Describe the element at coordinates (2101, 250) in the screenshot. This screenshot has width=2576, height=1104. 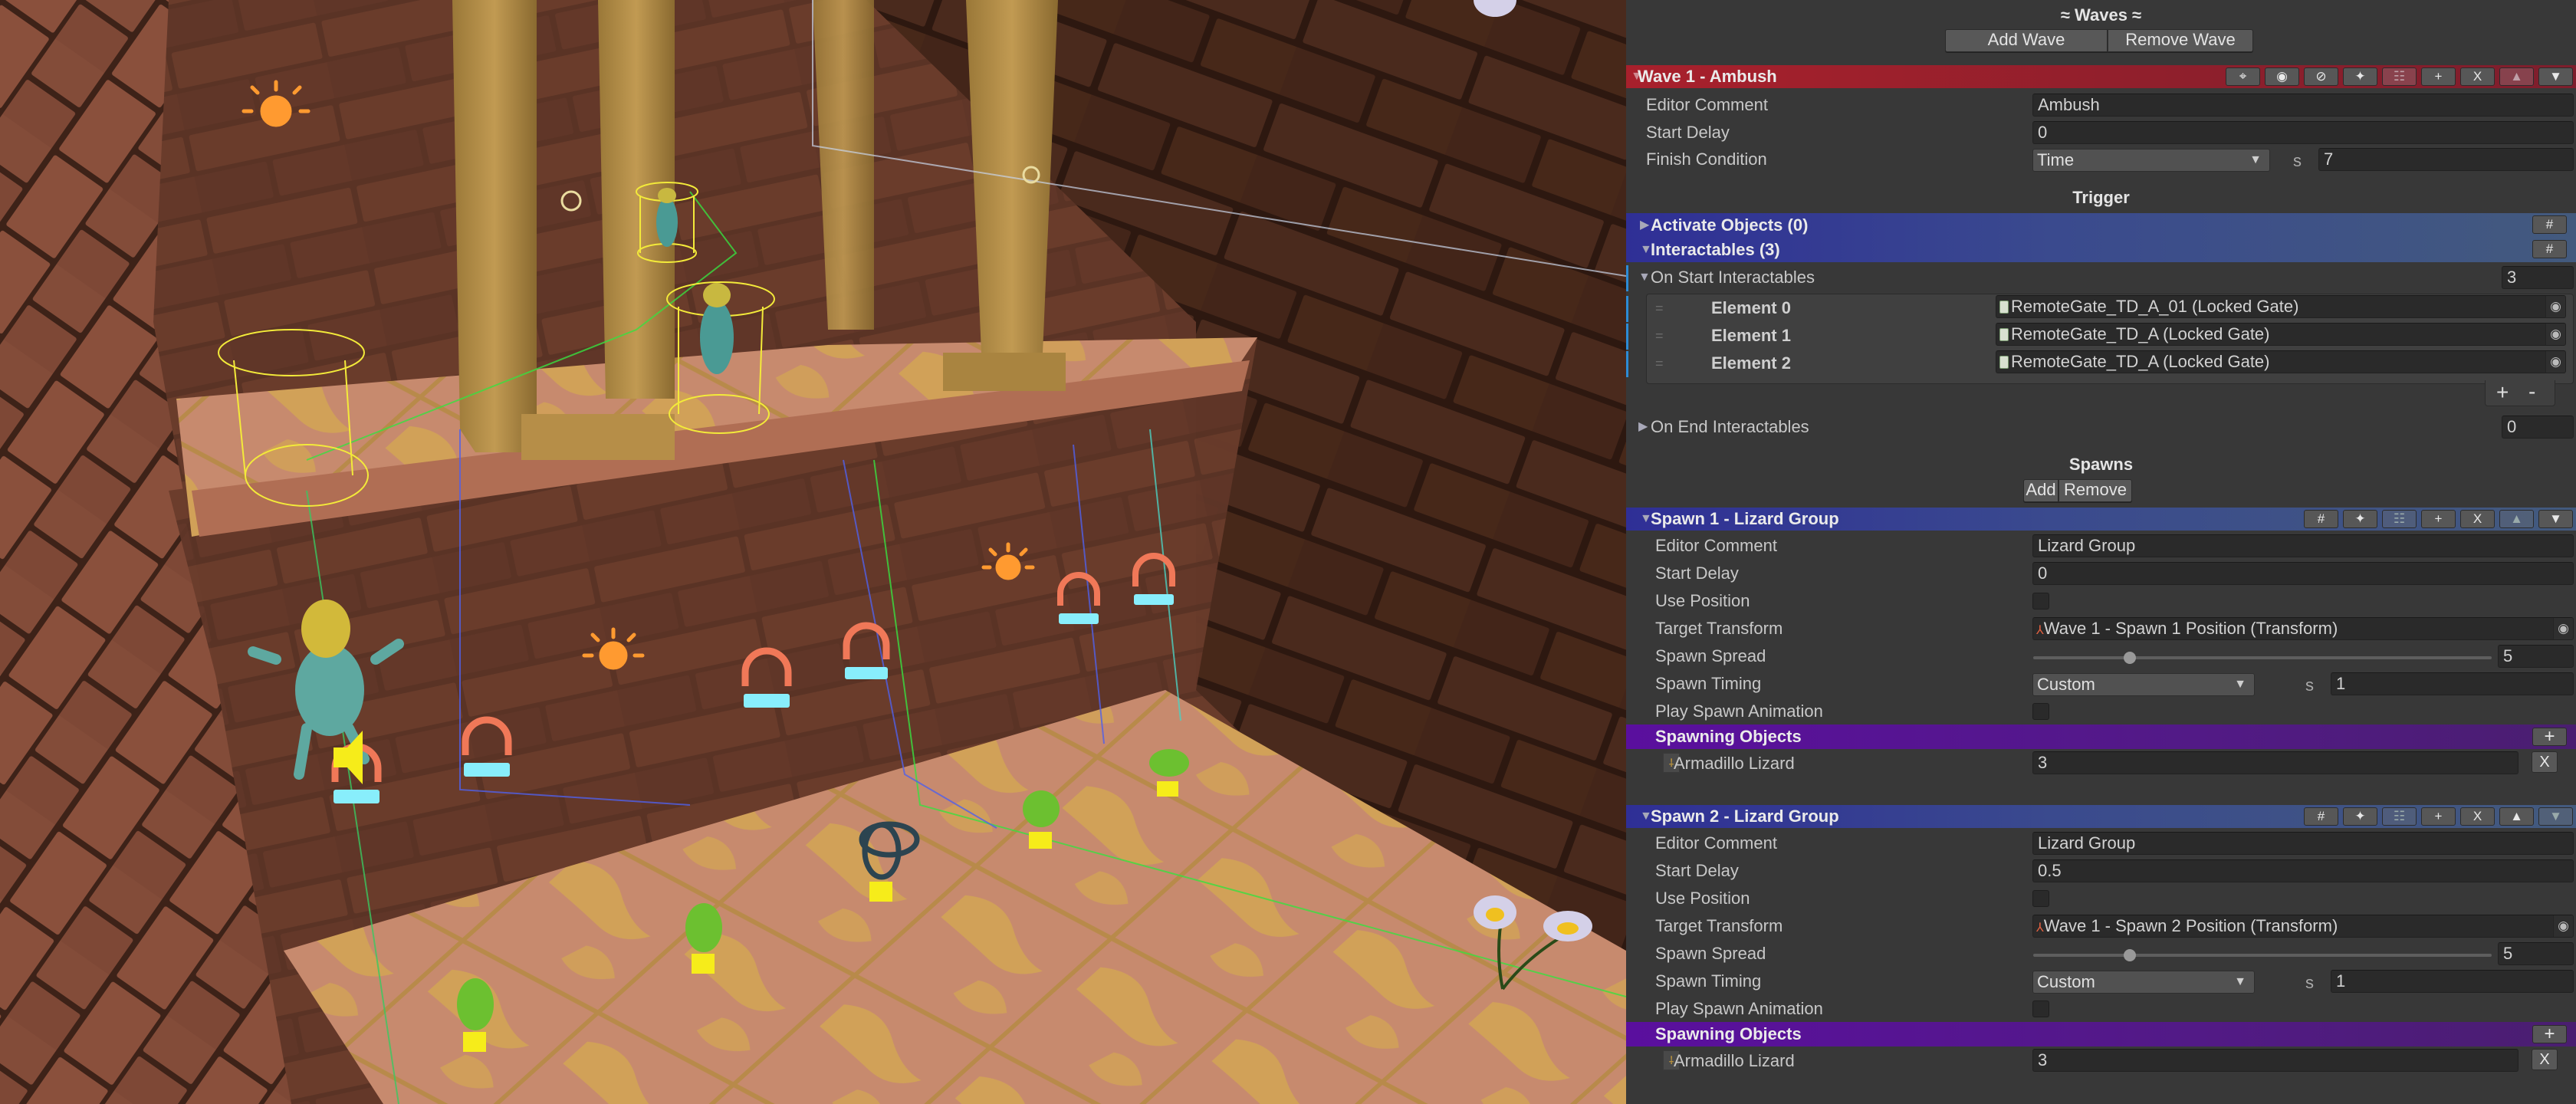
I see `interactables-foldout: ▼ Interactables (3)` at that location.